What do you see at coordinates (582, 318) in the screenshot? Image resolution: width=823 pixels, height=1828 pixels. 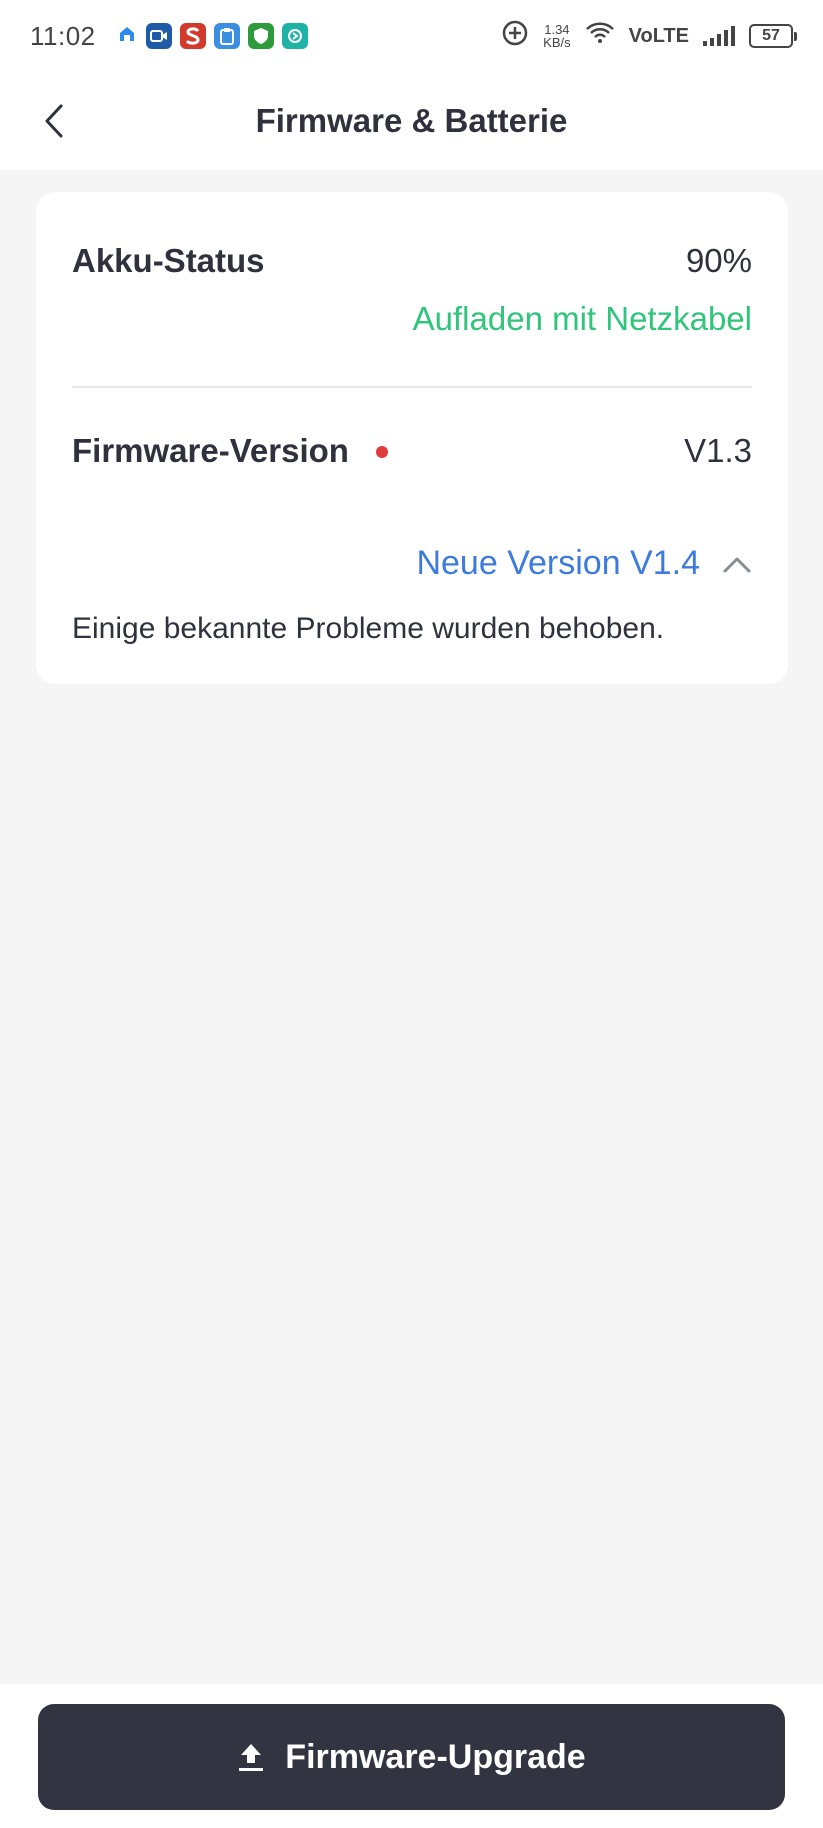 I see `charging-status: Aufladen mit Netzkabel` at bounding box center [582, 318].